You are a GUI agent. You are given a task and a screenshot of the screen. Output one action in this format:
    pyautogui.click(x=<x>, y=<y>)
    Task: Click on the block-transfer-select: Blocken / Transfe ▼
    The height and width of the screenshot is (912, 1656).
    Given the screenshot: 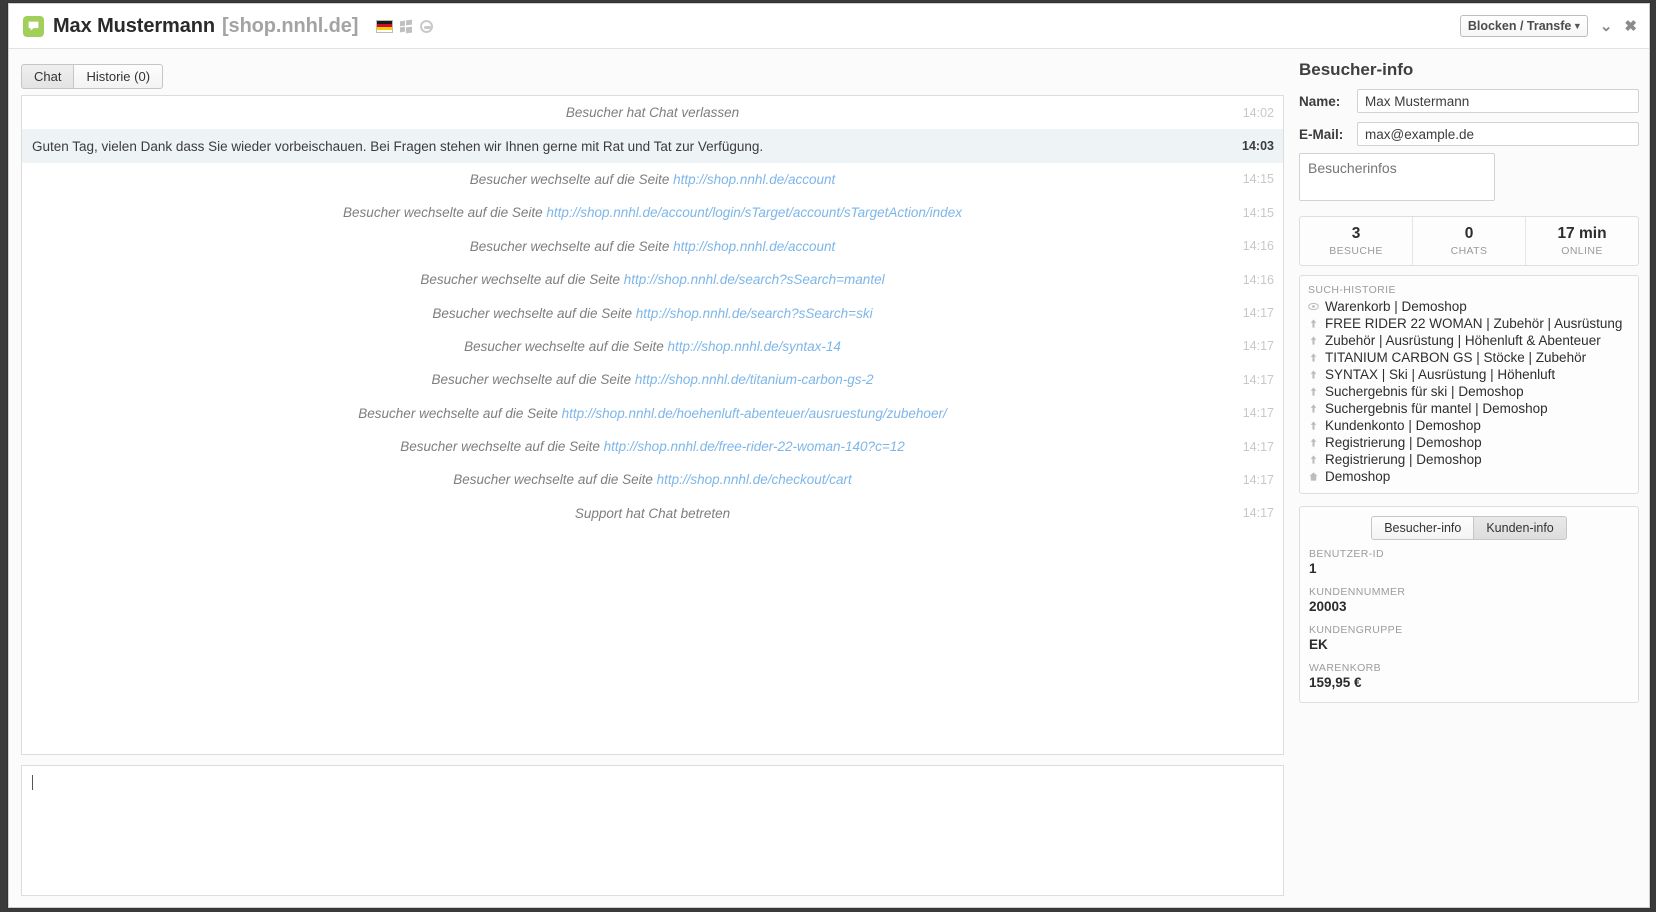 What is the action you would take?
    pyautogui.click(x=1523, y=26)
    